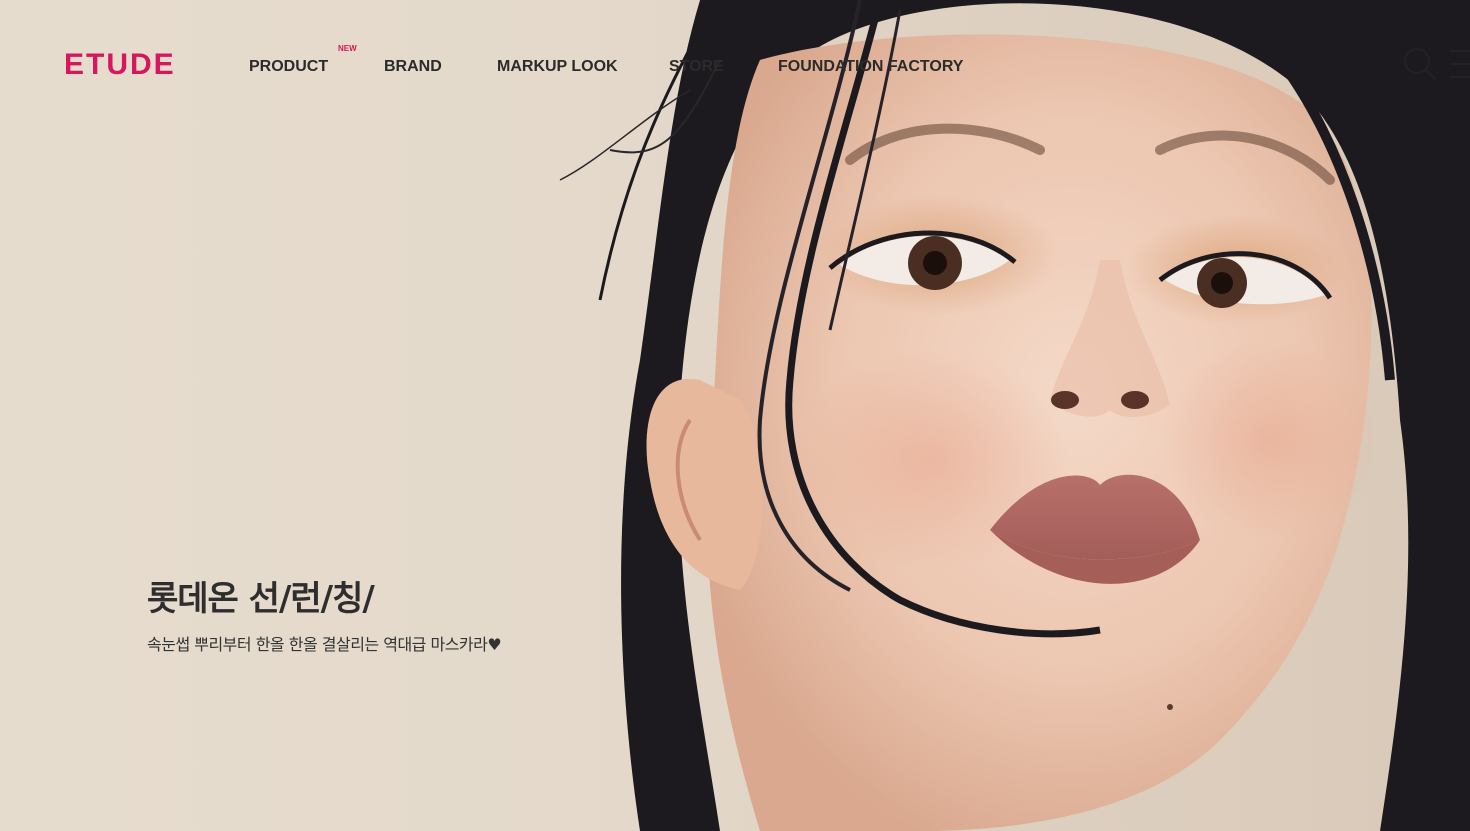  Describe the element at coordinates (120, 65) in the screenshot. I see `etude-logo: ETUDE` at that location.